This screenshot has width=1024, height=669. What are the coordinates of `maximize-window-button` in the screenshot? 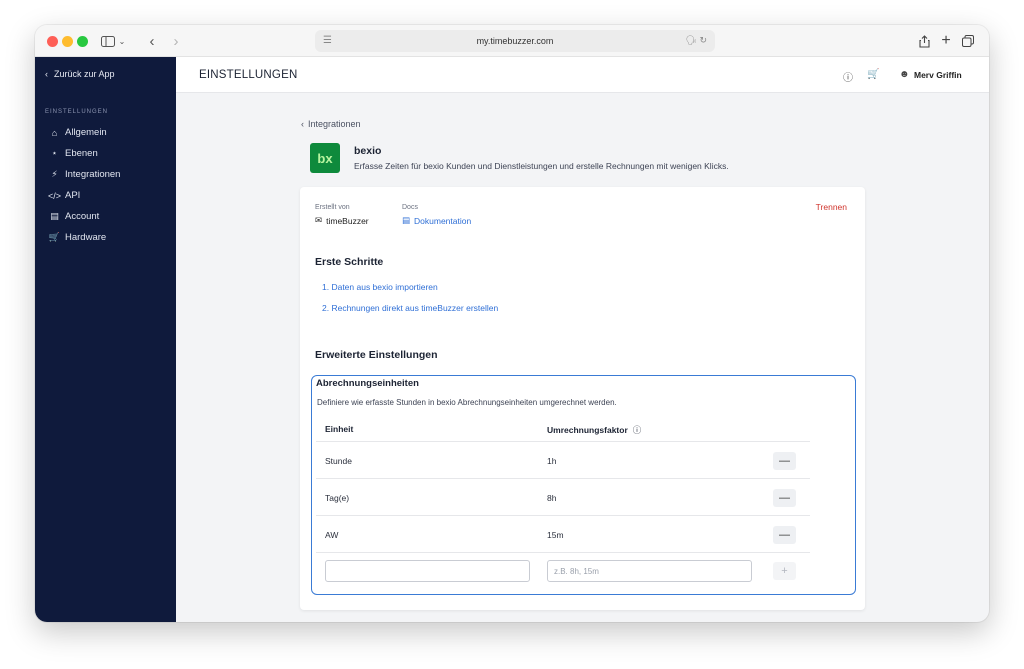 It's located at (82, 41).